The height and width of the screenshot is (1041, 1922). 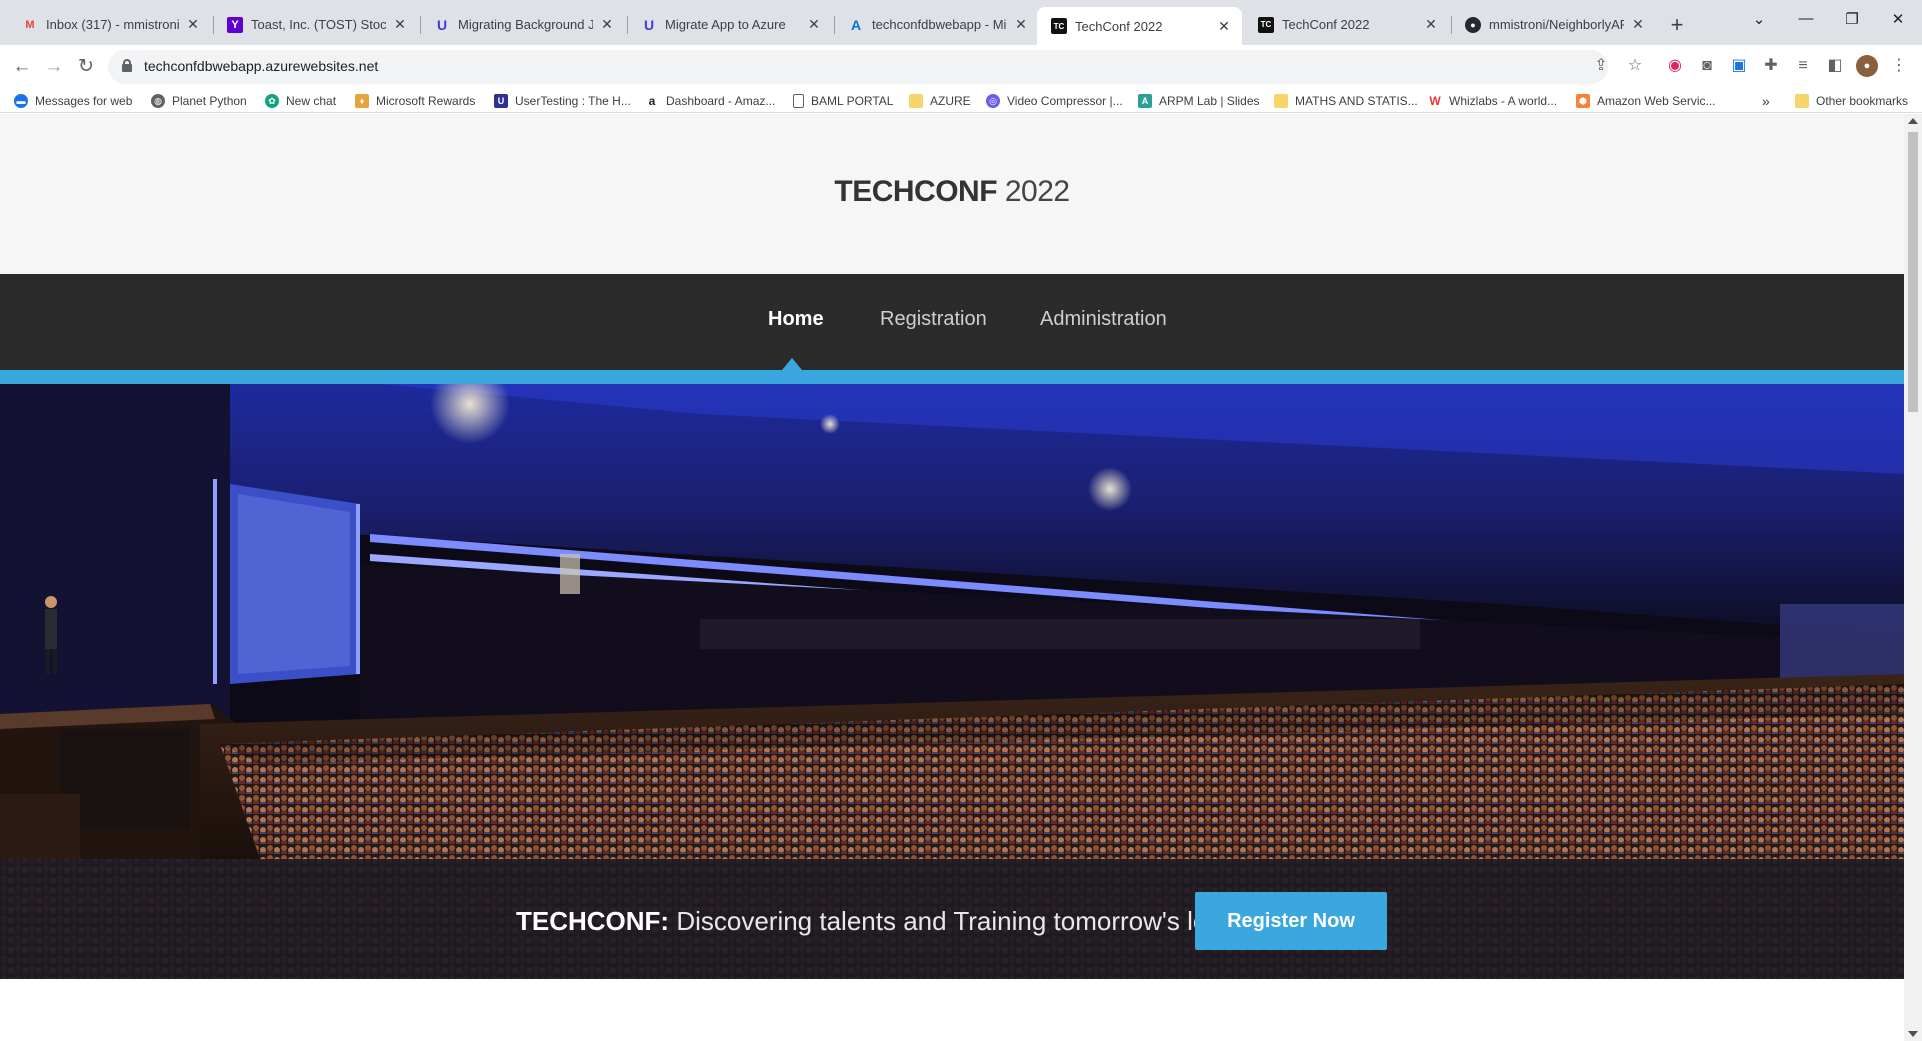 I want to click on nav-registration: Registration, so click(x=933, y=319).